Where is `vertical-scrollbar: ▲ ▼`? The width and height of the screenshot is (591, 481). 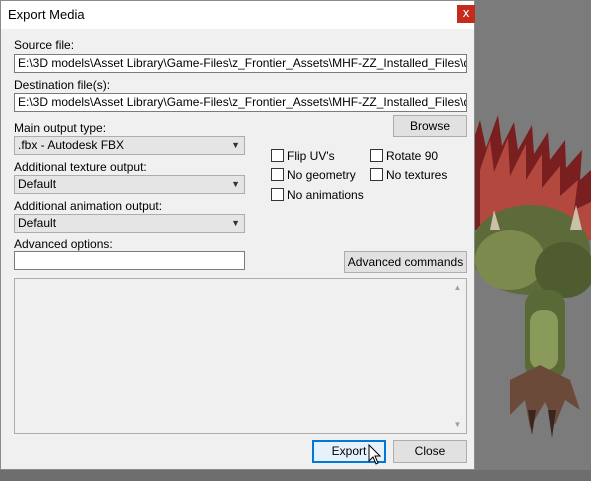
vertical-scrollbar: ▲ ▼ is located at coordinates (457, 356).